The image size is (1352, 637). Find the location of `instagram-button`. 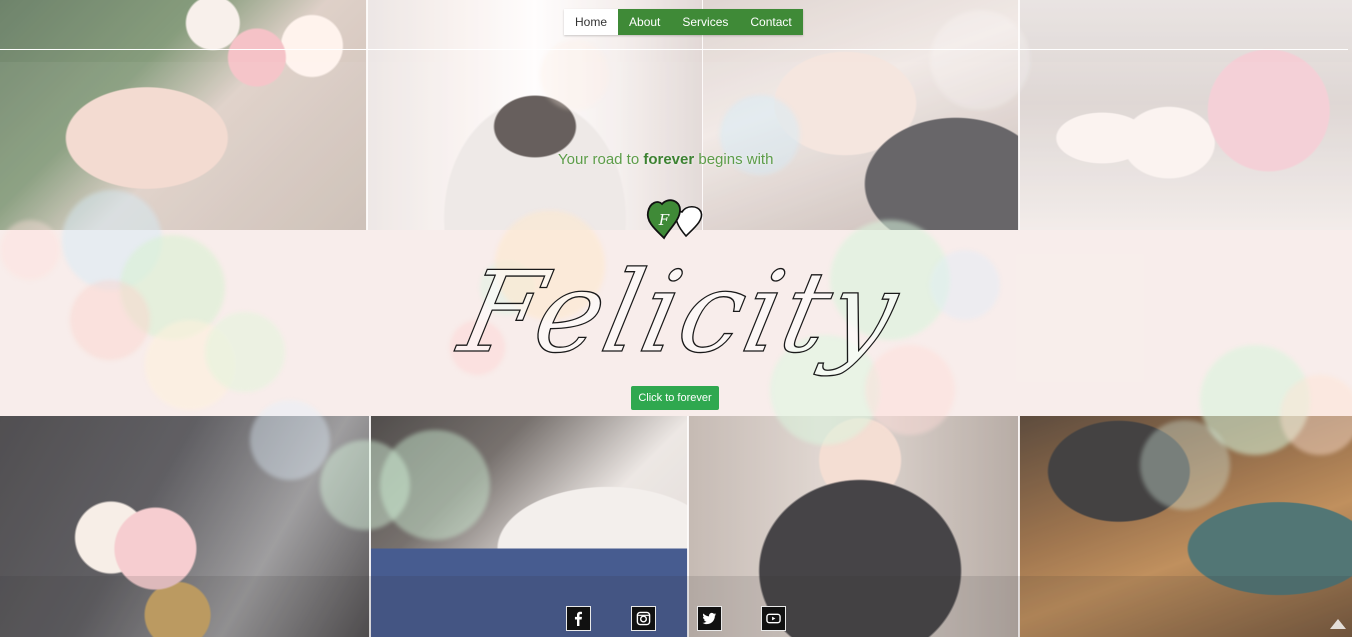

instagram-button is located at coordinates (643, 618).